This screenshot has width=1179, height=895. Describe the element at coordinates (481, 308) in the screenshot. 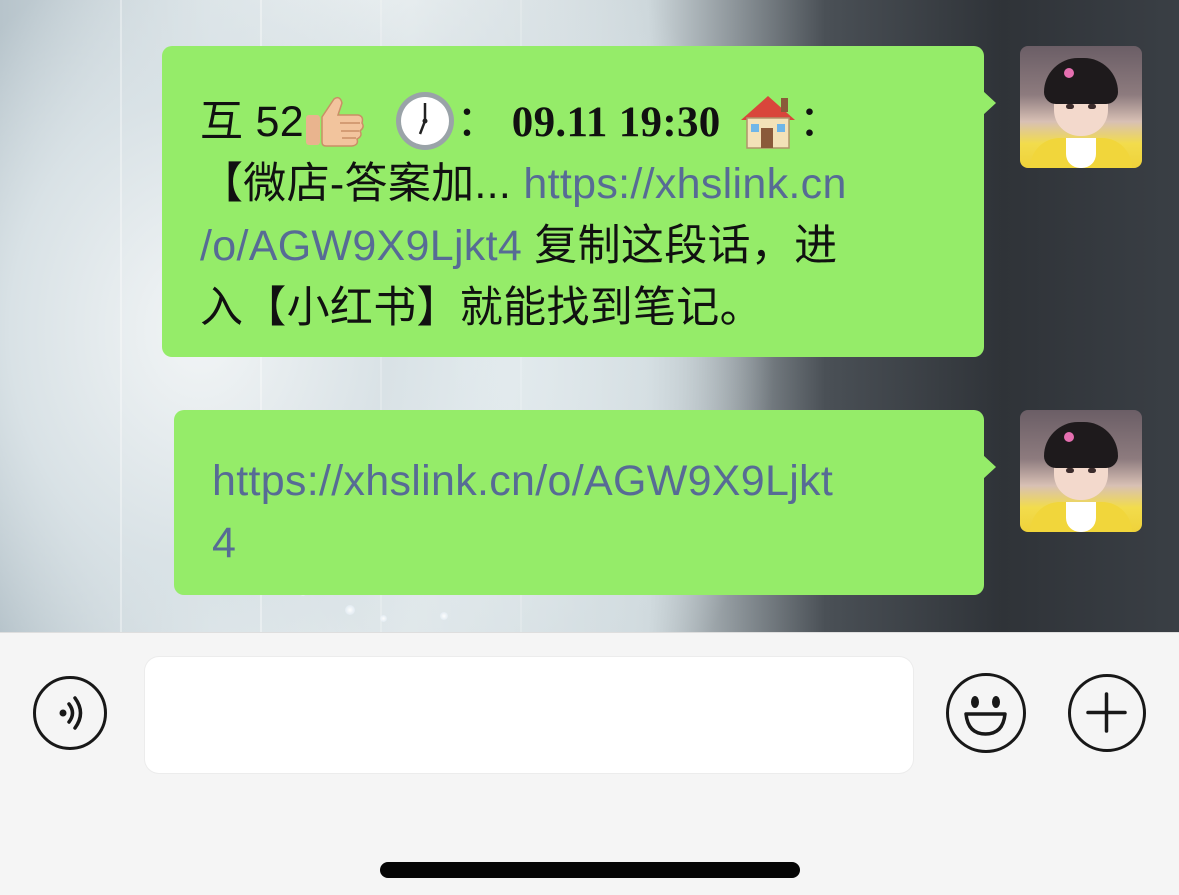

I see `message-text-segment: 入【小红书】就能找到笔记。` at that location.